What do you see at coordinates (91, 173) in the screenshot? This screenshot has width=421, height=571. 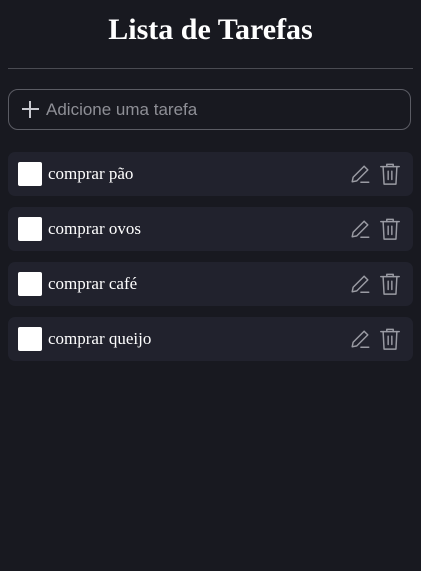 I see `task-label: comprar pão` at bounding box center [91, 173].